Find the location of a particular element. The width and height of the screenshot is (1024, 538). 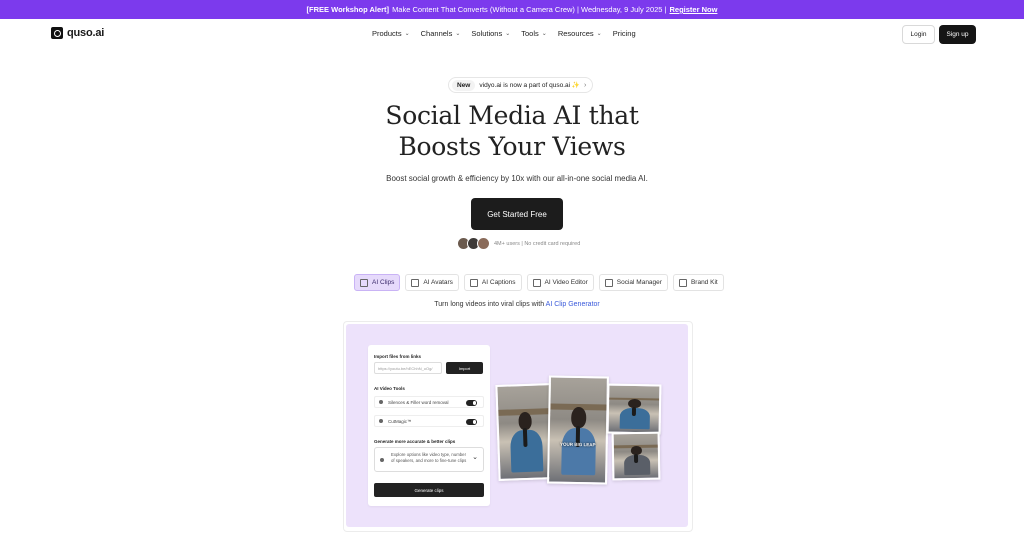

nav-item-resources: Resources ⌄ is located at coordinates (580, 33).